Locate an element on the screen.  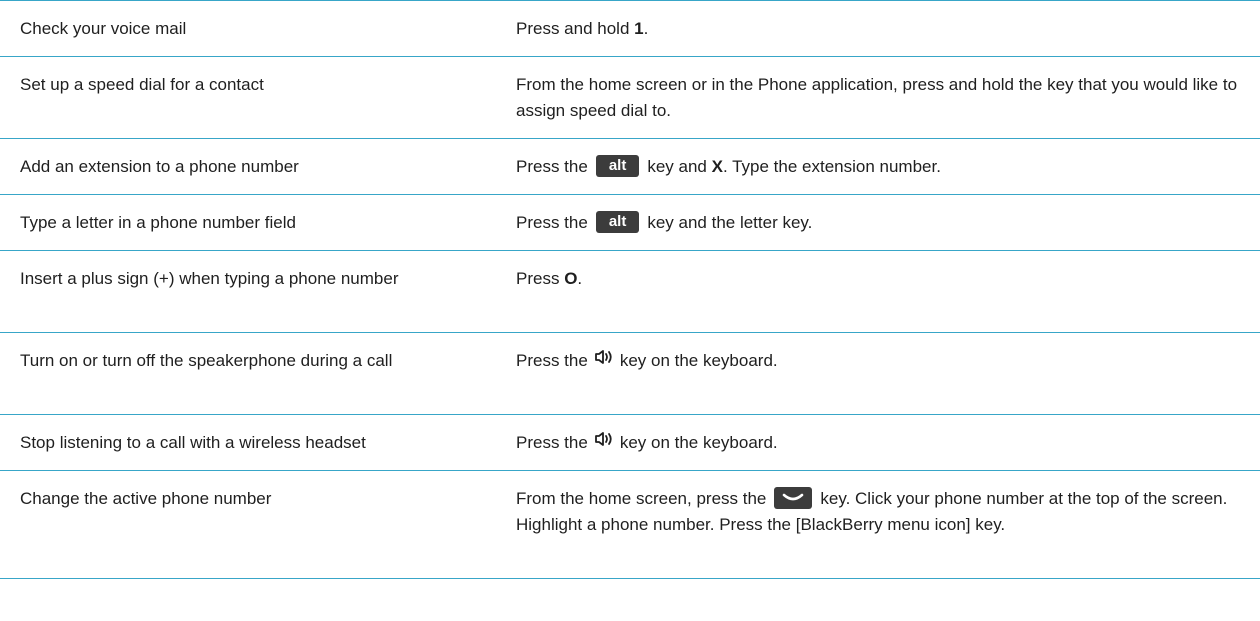
table-row: Check your voice mail Press and hold 1. is located at coordinates (630, 29).